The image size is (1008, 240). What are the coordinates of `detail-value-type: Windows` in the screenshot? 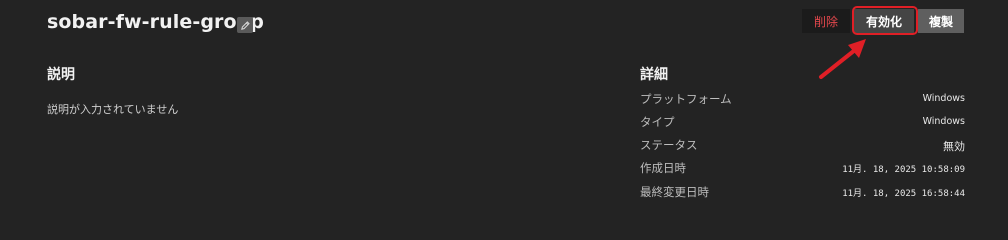 It's located at (943, 121).